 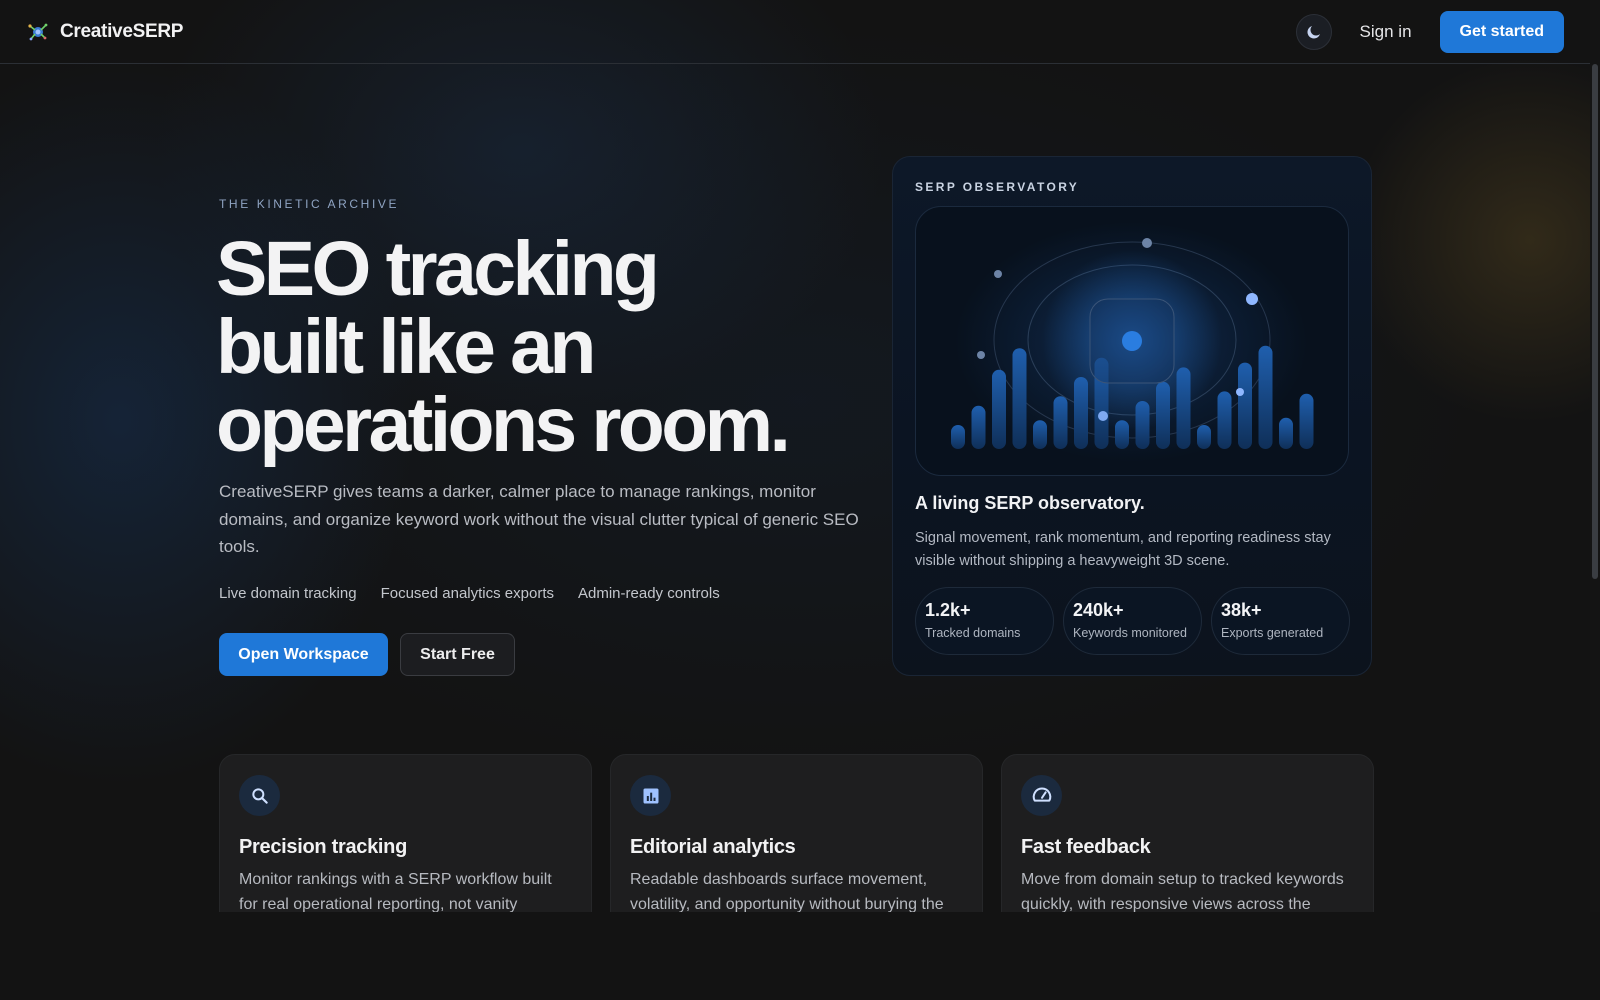 I want to click on stat-label: Exports generated, so click(x=1272, y=633).